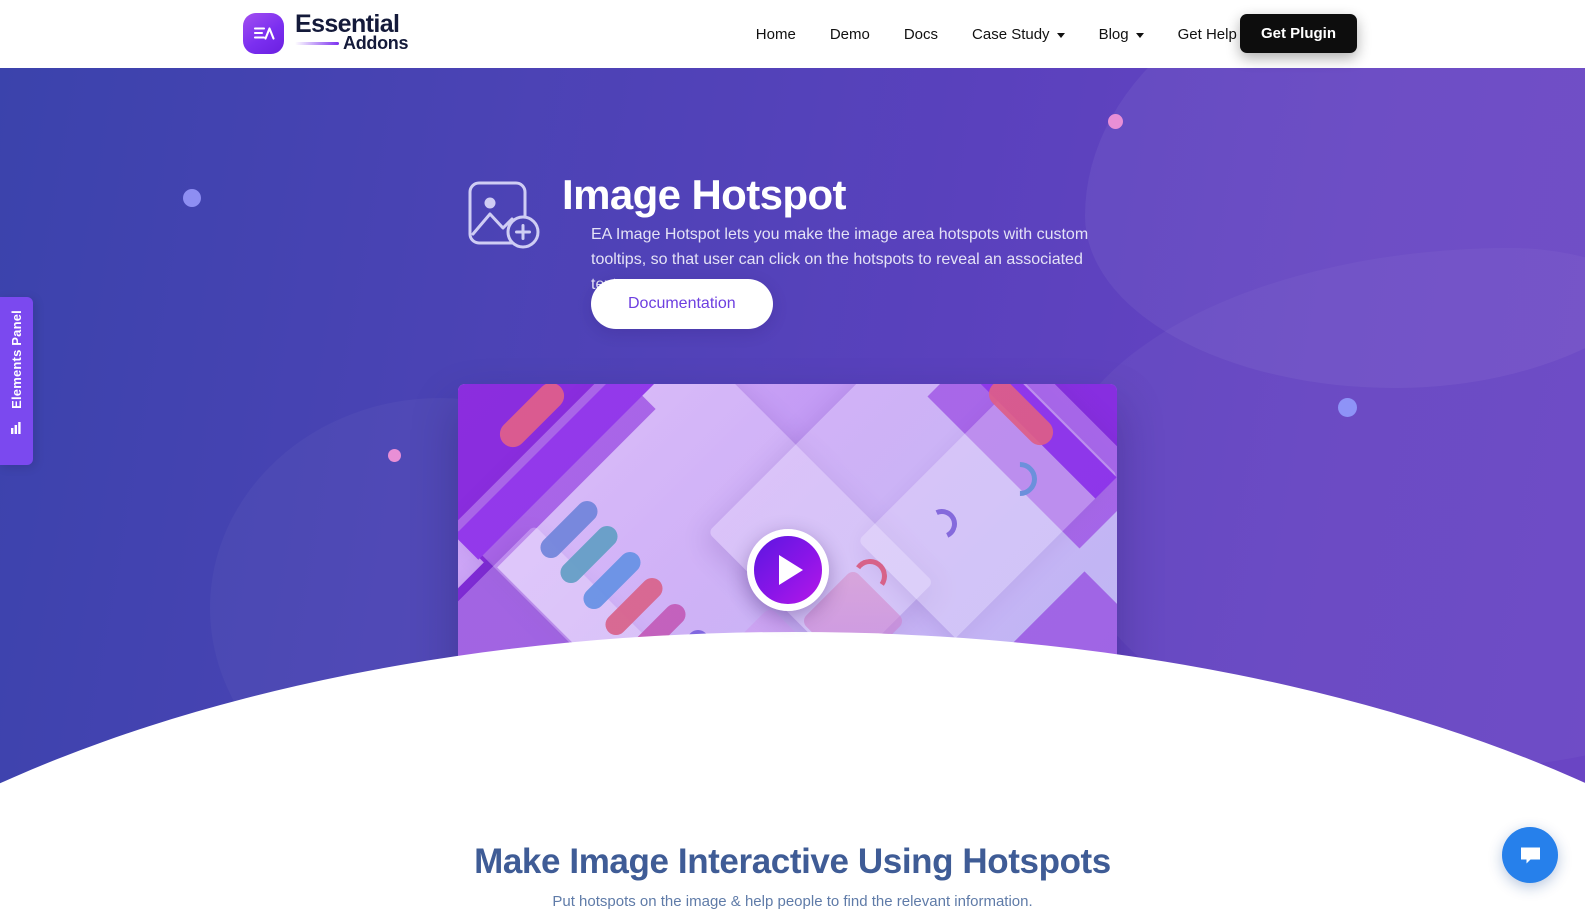  What do you see at coordinates (1298, 33) in the screenshot?
I see `get-plugin-button: Get Plugin` at bounding box center [1298, 33].